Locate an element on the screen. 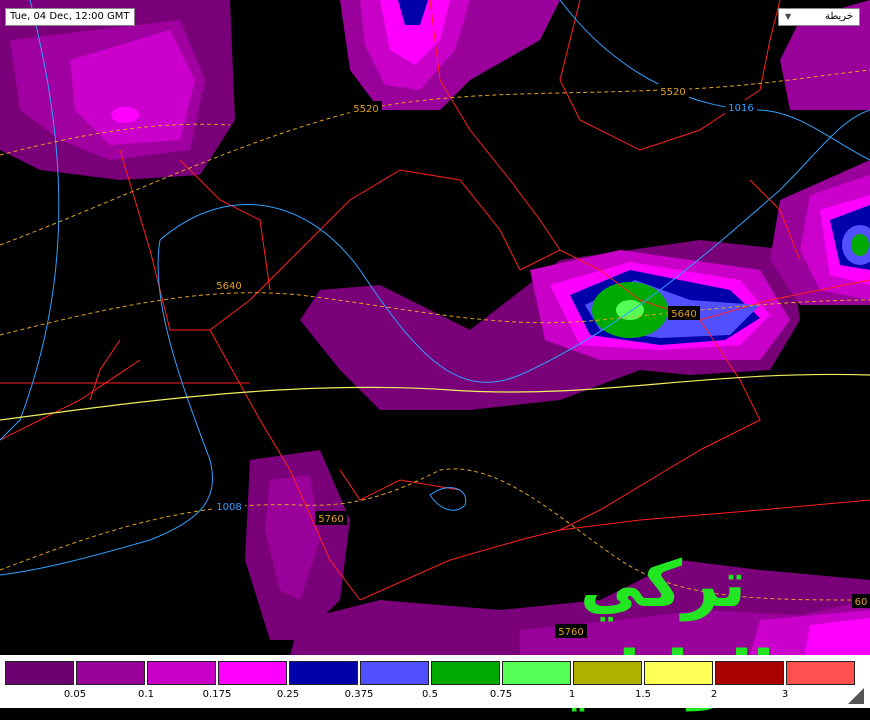 The width and height of the screenshot is (870, 720). forecast-timestamp: Tue, 04 Dec, 12:00 GMT is located at coordinates (70, 17).